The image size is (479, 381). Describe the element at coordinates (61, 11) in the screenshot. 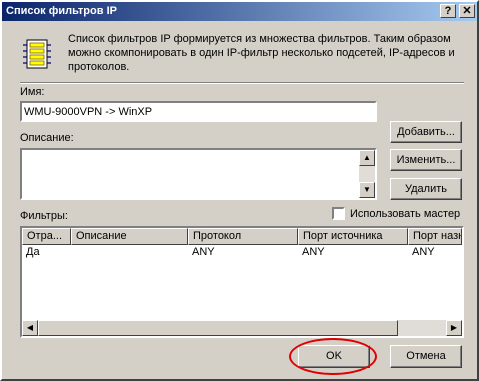

I see `window-title: Список фильтров IP` at that location.